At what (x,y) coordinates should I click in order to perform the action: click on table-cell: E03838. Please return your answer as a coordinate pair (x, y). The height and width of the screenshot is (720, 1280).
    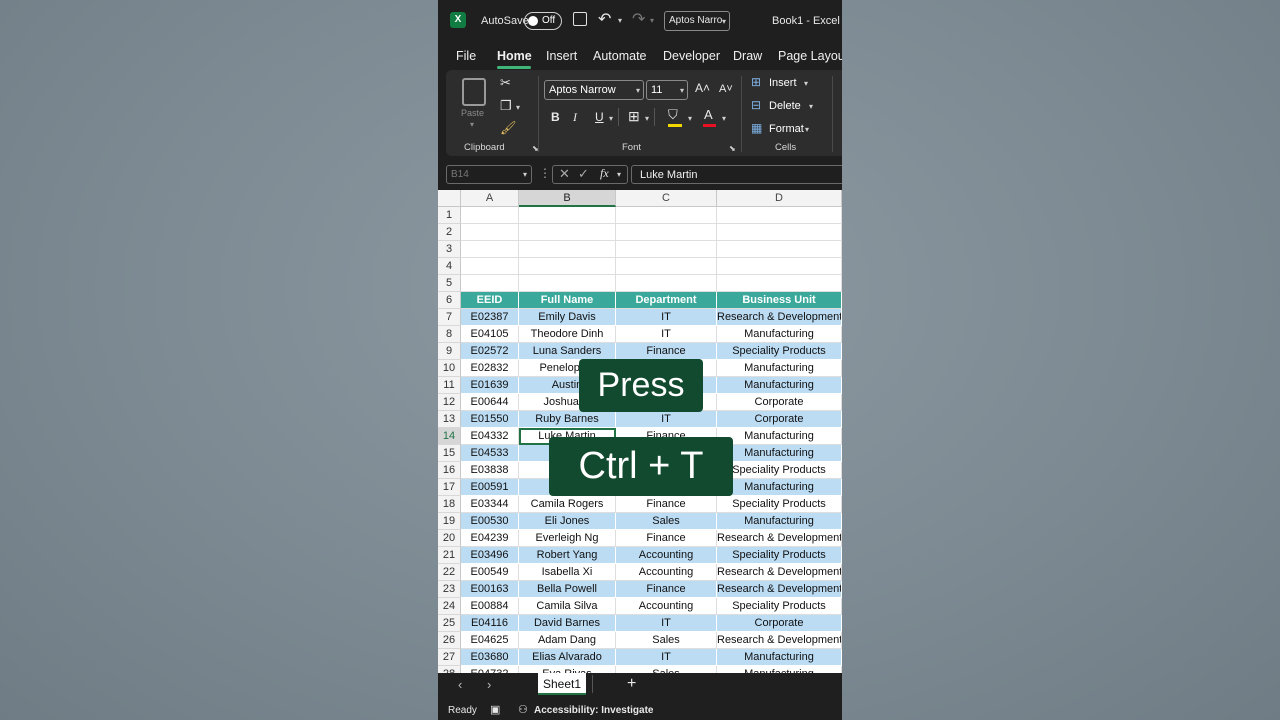
    Looking at the image, I should click on (490, 470).